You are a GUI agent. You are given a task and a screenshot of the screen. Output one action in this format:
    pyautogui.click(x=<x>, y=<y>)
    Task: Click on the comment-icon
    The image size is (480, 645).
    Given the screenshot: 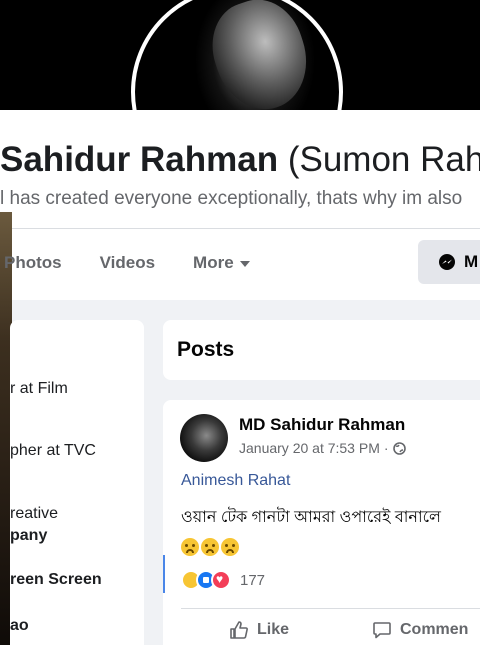 What is the action you would take?
    pyautogui.click(x=382, y=630)
    